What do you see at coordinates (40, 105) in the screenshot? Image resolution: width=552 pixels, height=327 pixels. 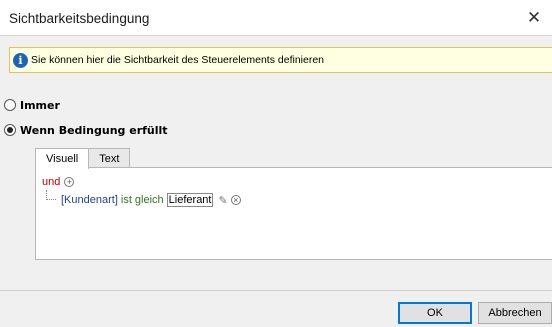 I see `radio-label-immer: Immer` at bounding box center [40, 105].